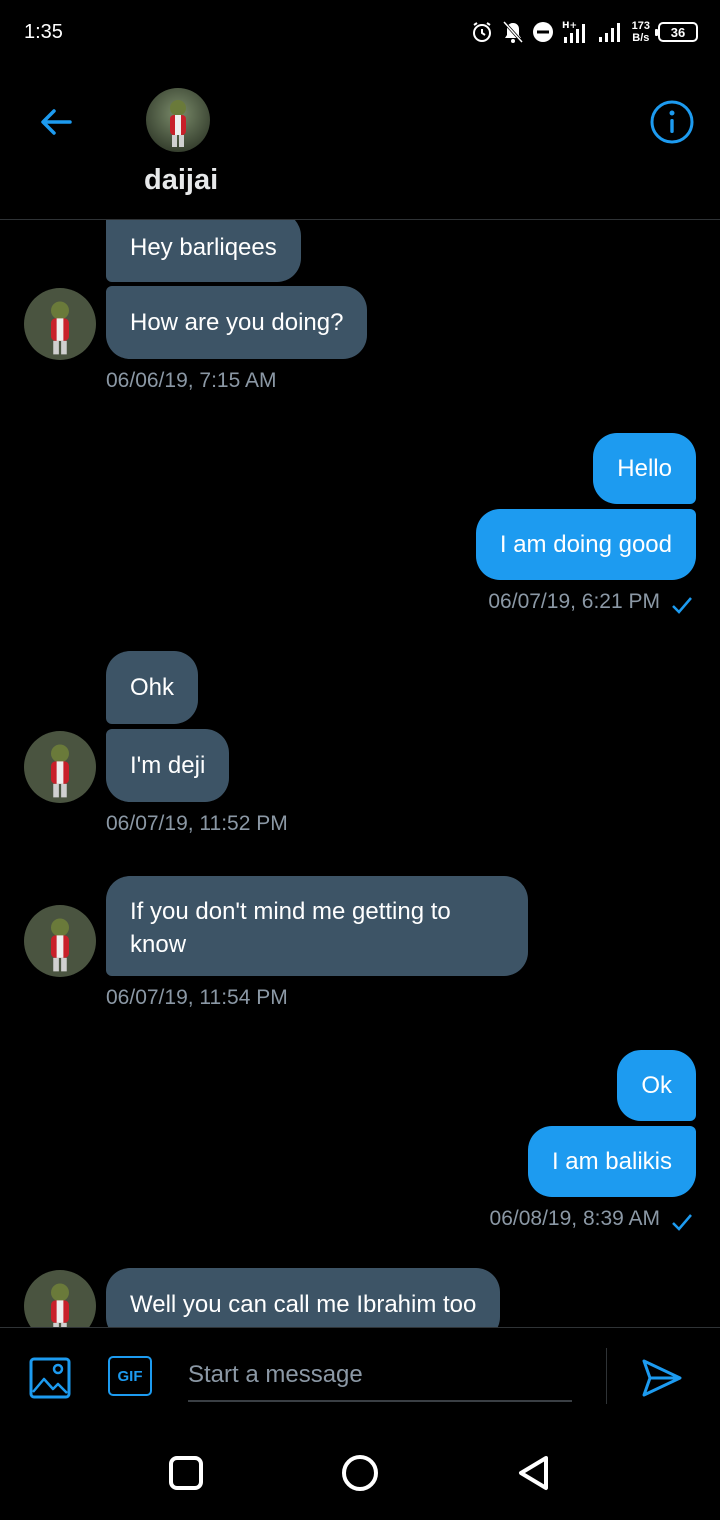 Image resolution: width=720 pixels, height=1520 pixels. What do you see at coordinates (641, 38) in the screenshot?
I see `network-speed-unit: B/s` at bounding box center [641, 38].